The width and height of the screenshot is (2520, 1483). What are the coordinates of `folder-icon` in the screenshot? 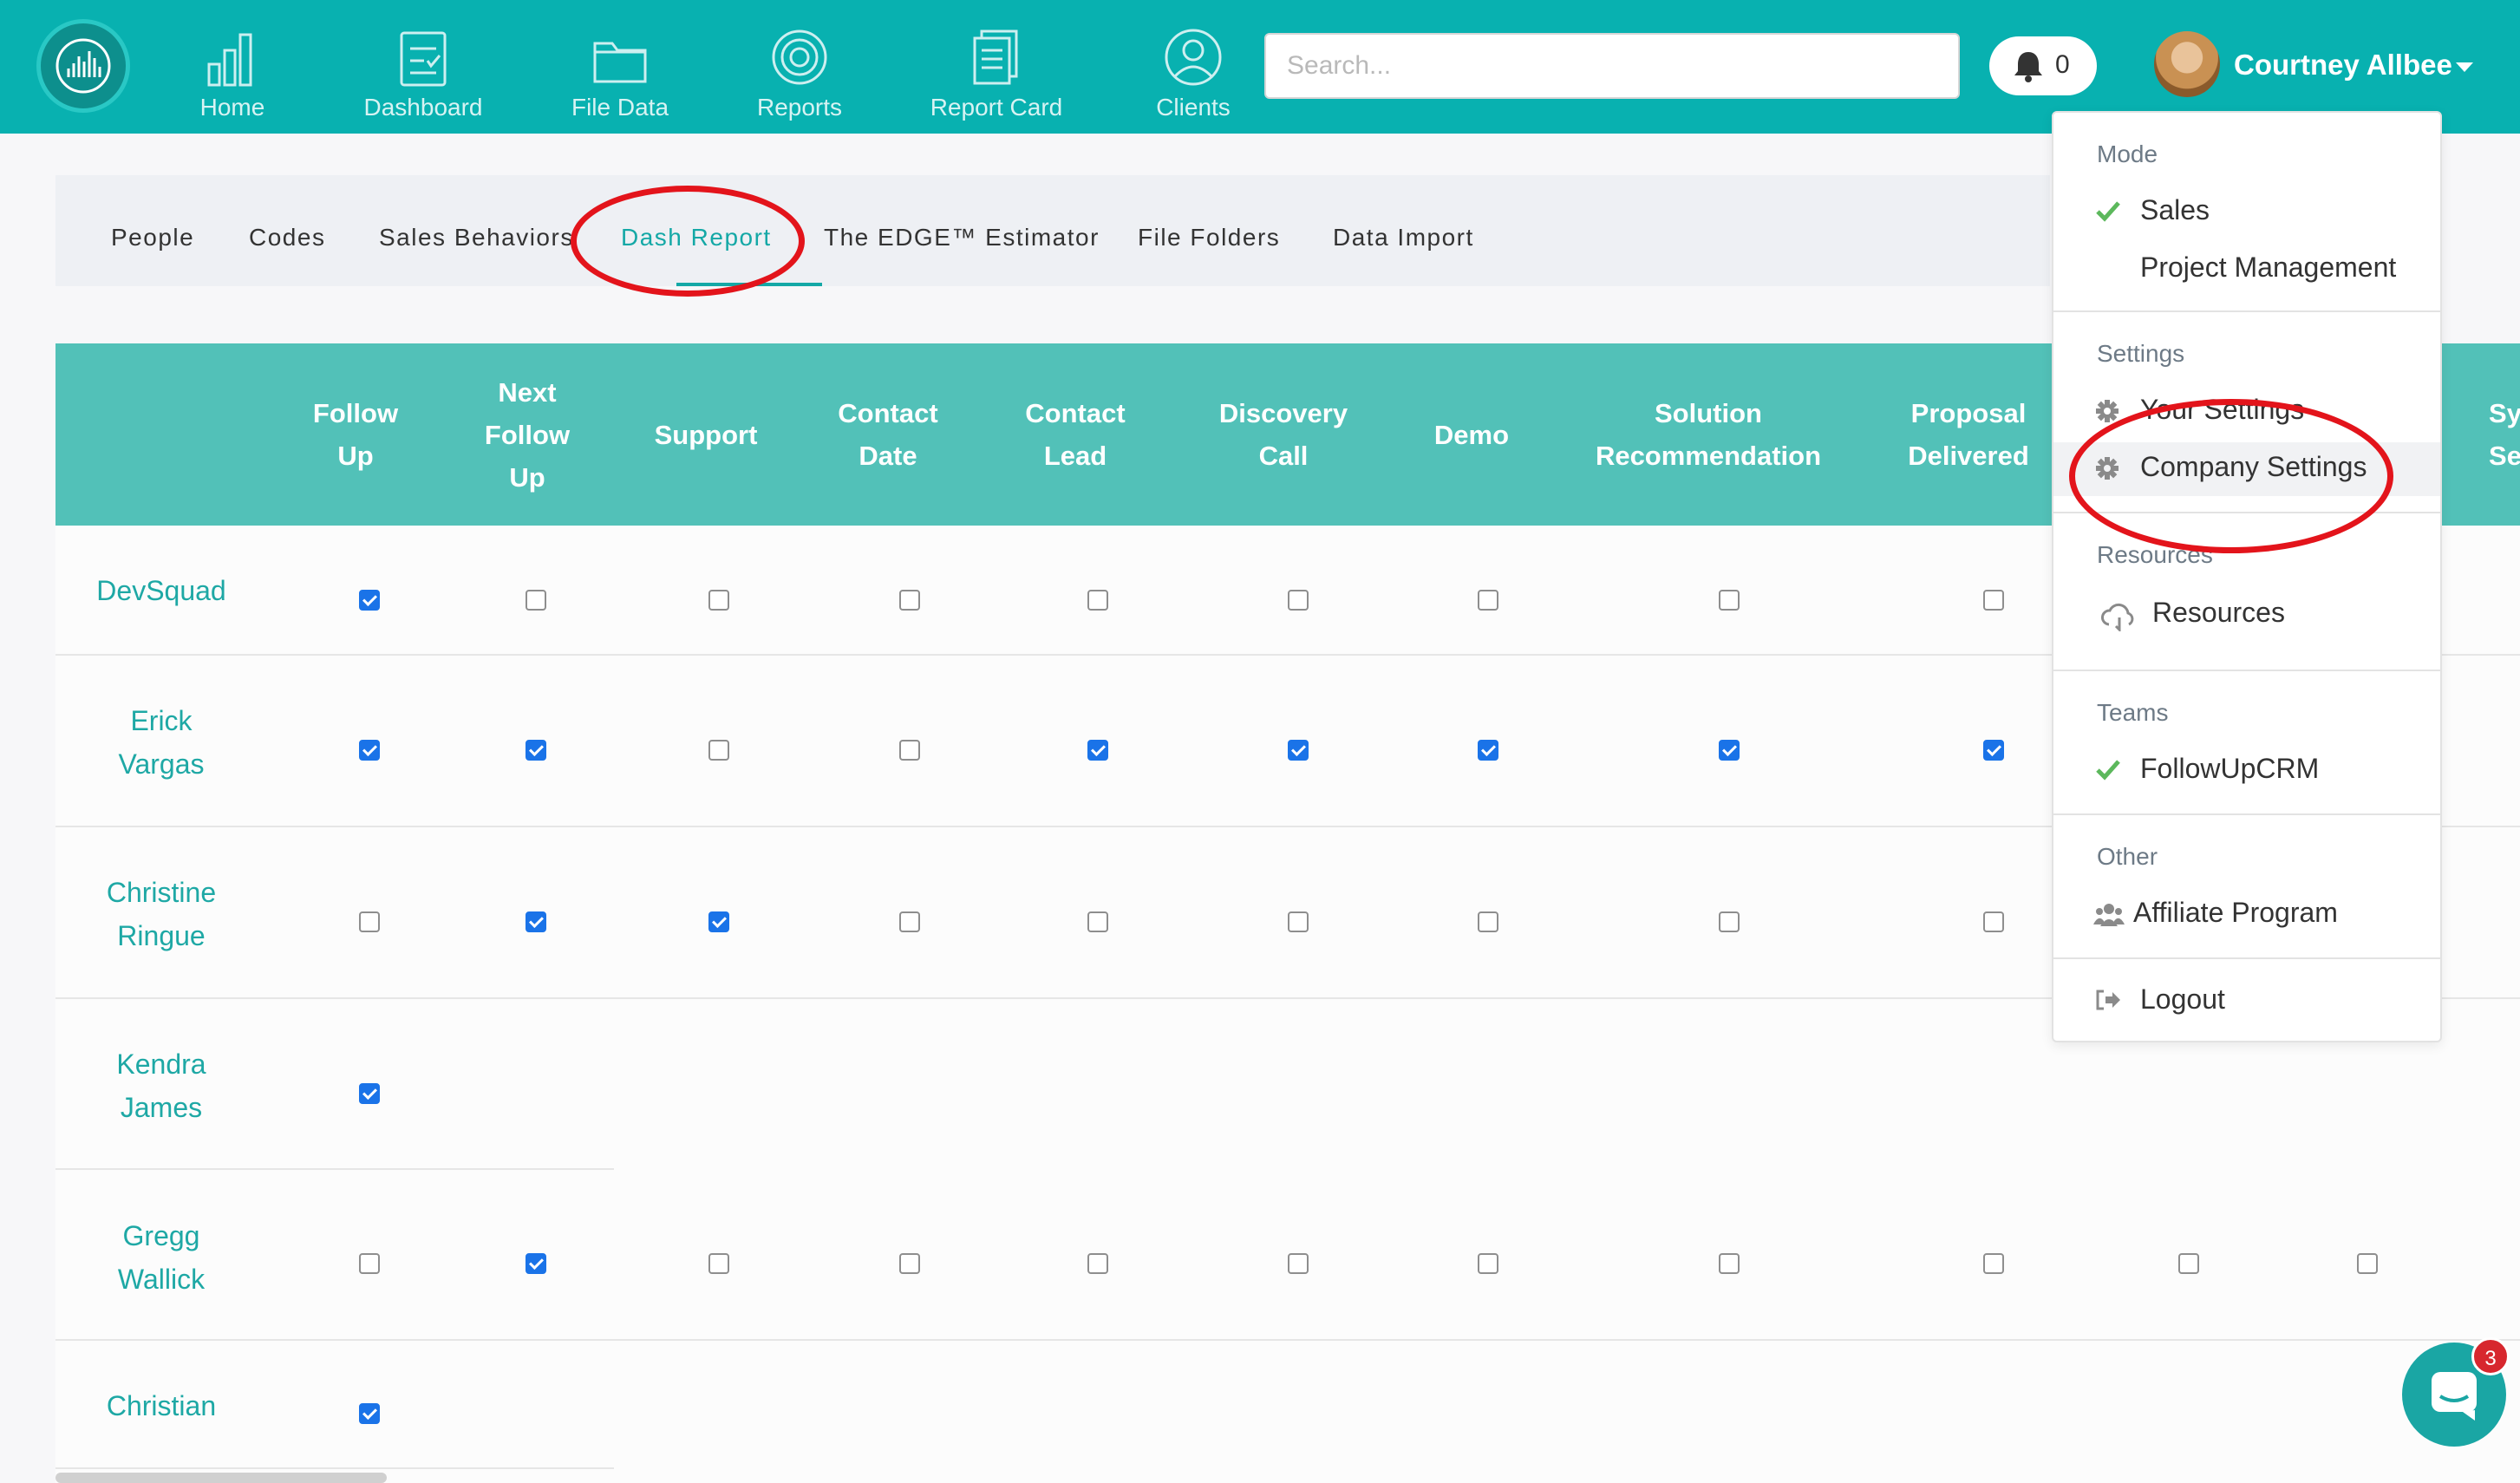 It's located at (620, 62).